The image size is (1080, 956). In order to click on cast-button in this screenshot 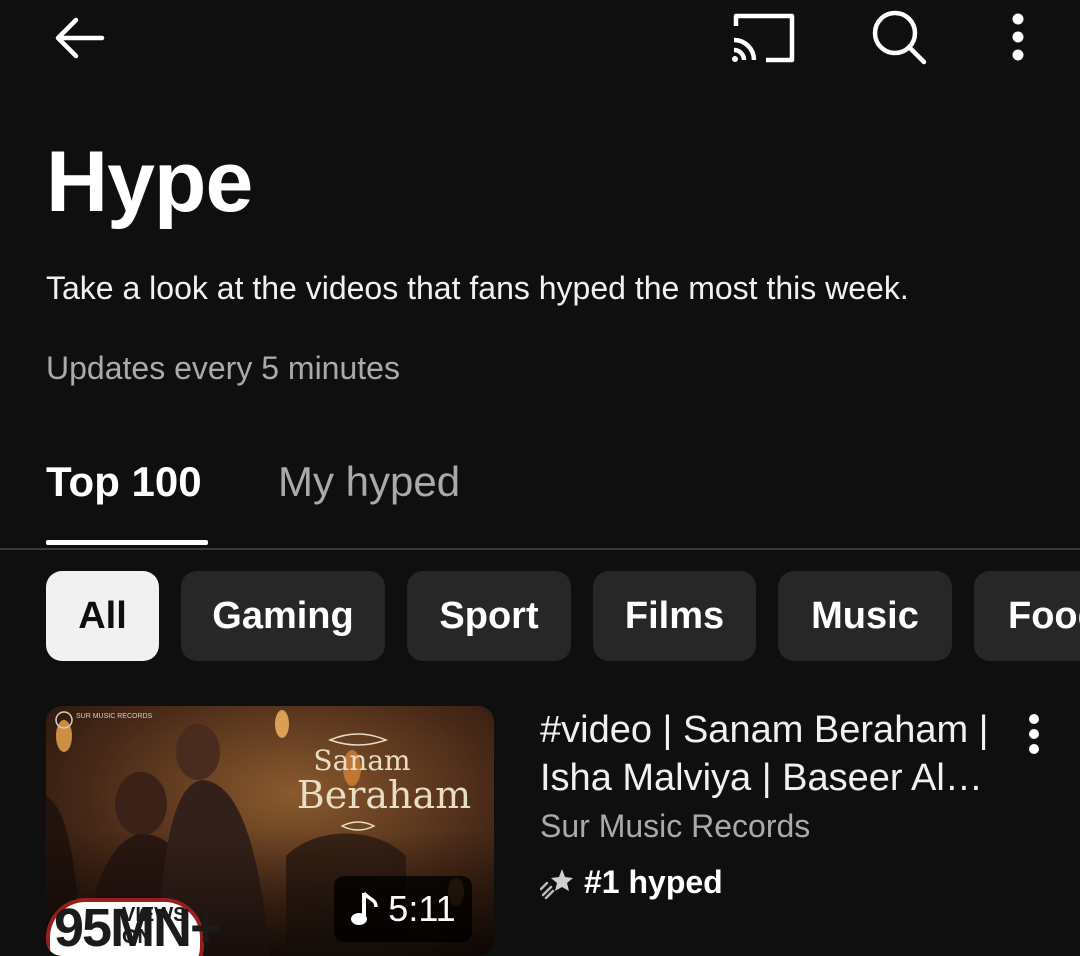, I will do `click(763, 37)`.